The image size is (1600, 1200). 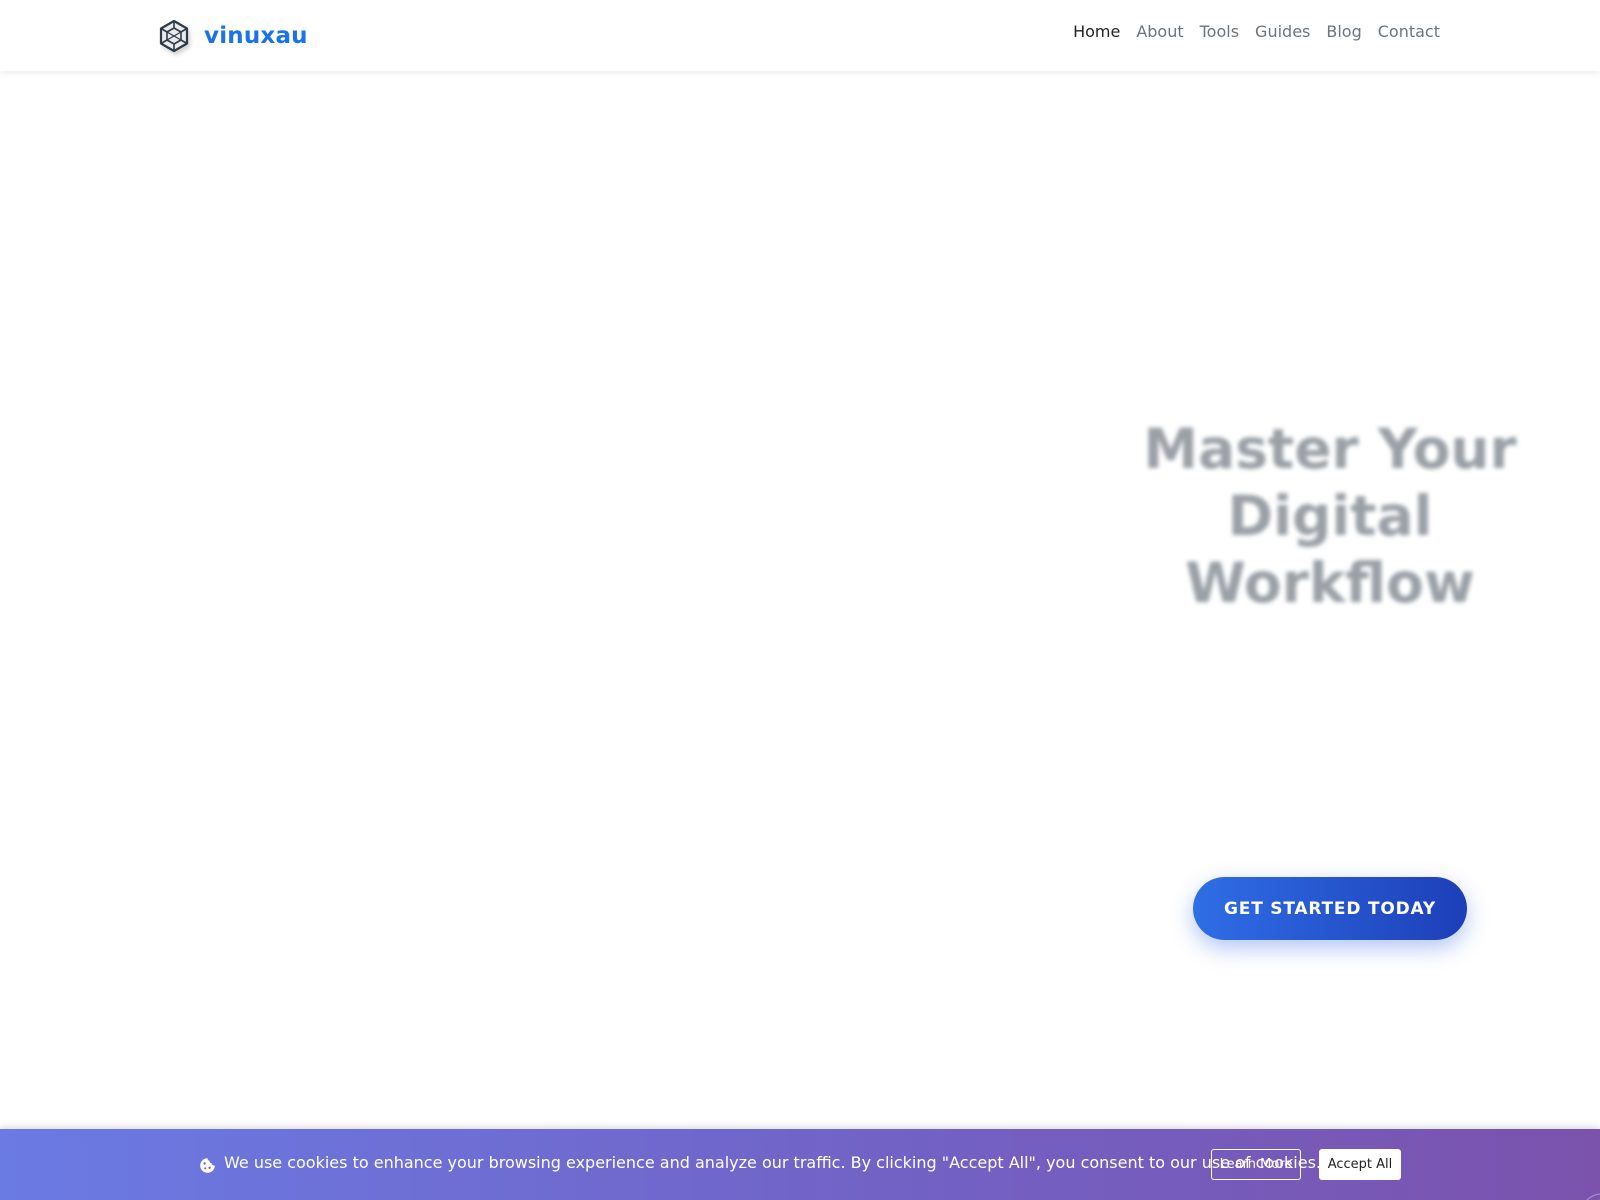 I want to click on brand-link: vinuxau, so click(x=232, y=36).